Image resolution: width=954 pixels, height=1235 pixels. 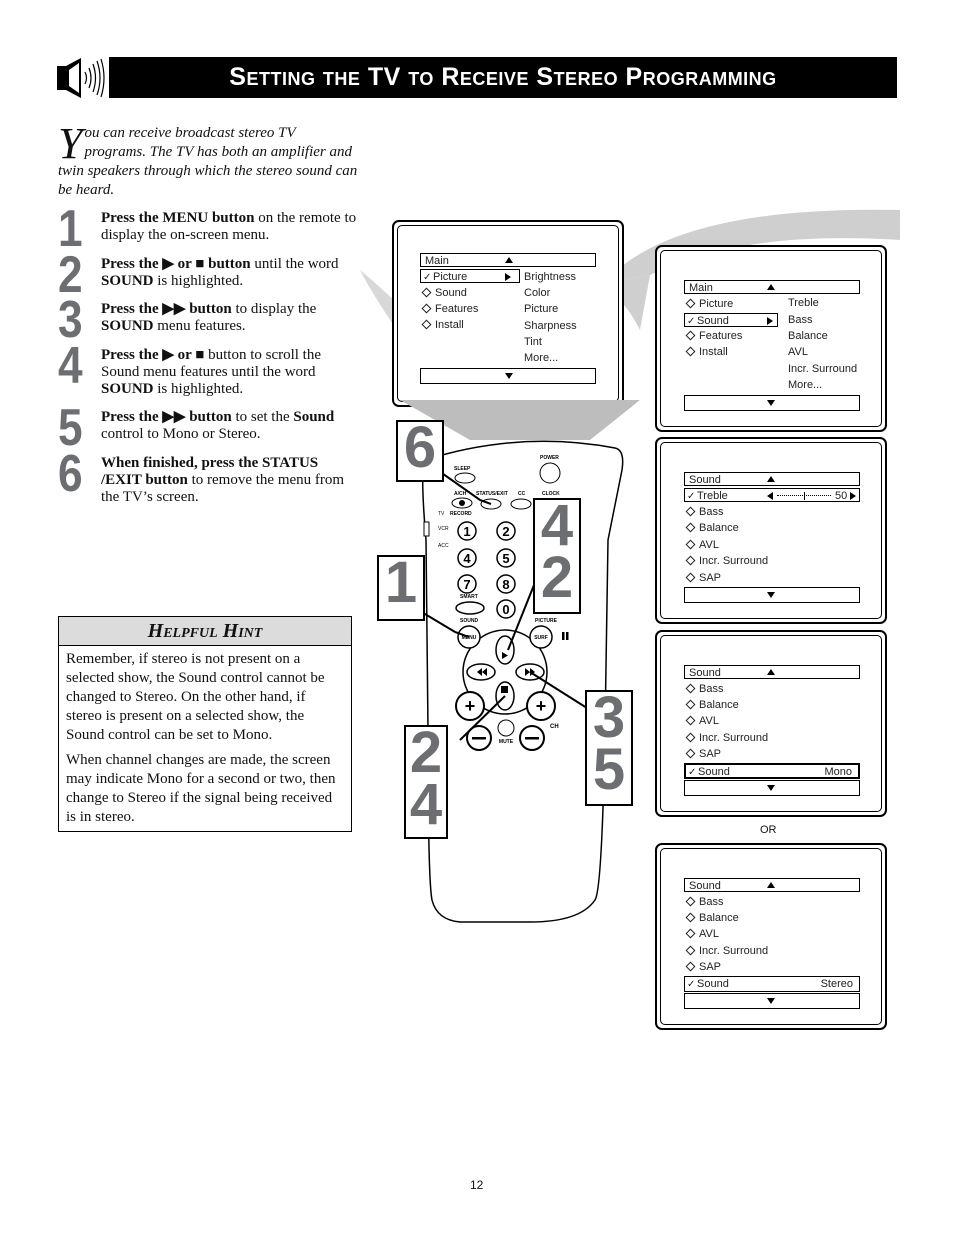 I want to click on callout-2-4: 24, so click(x=426, y=781).